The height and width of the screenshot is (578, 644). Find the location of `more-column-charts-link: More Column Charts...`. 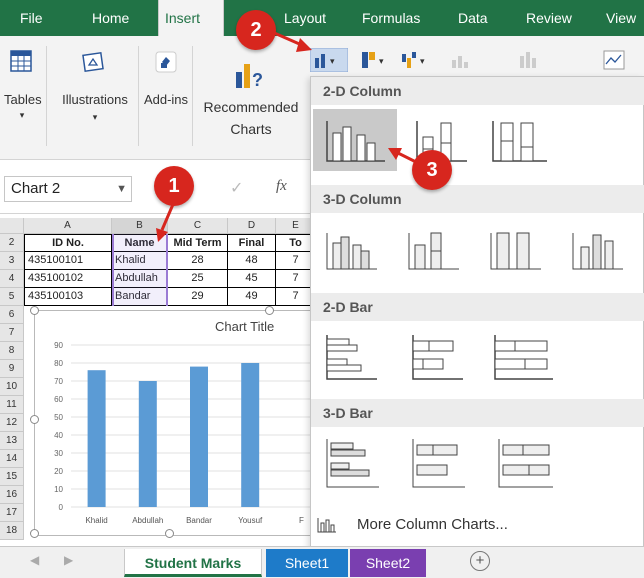

more-column-charts-link: More Column Charts... is located at coordinates (477, 525).